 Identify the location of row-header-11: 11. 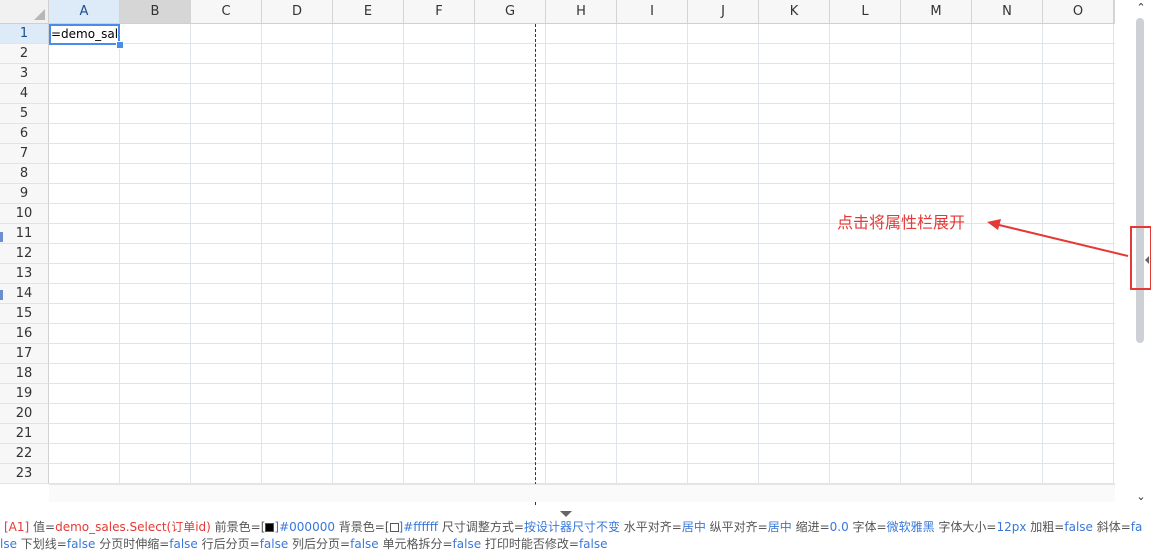
(24, 234).